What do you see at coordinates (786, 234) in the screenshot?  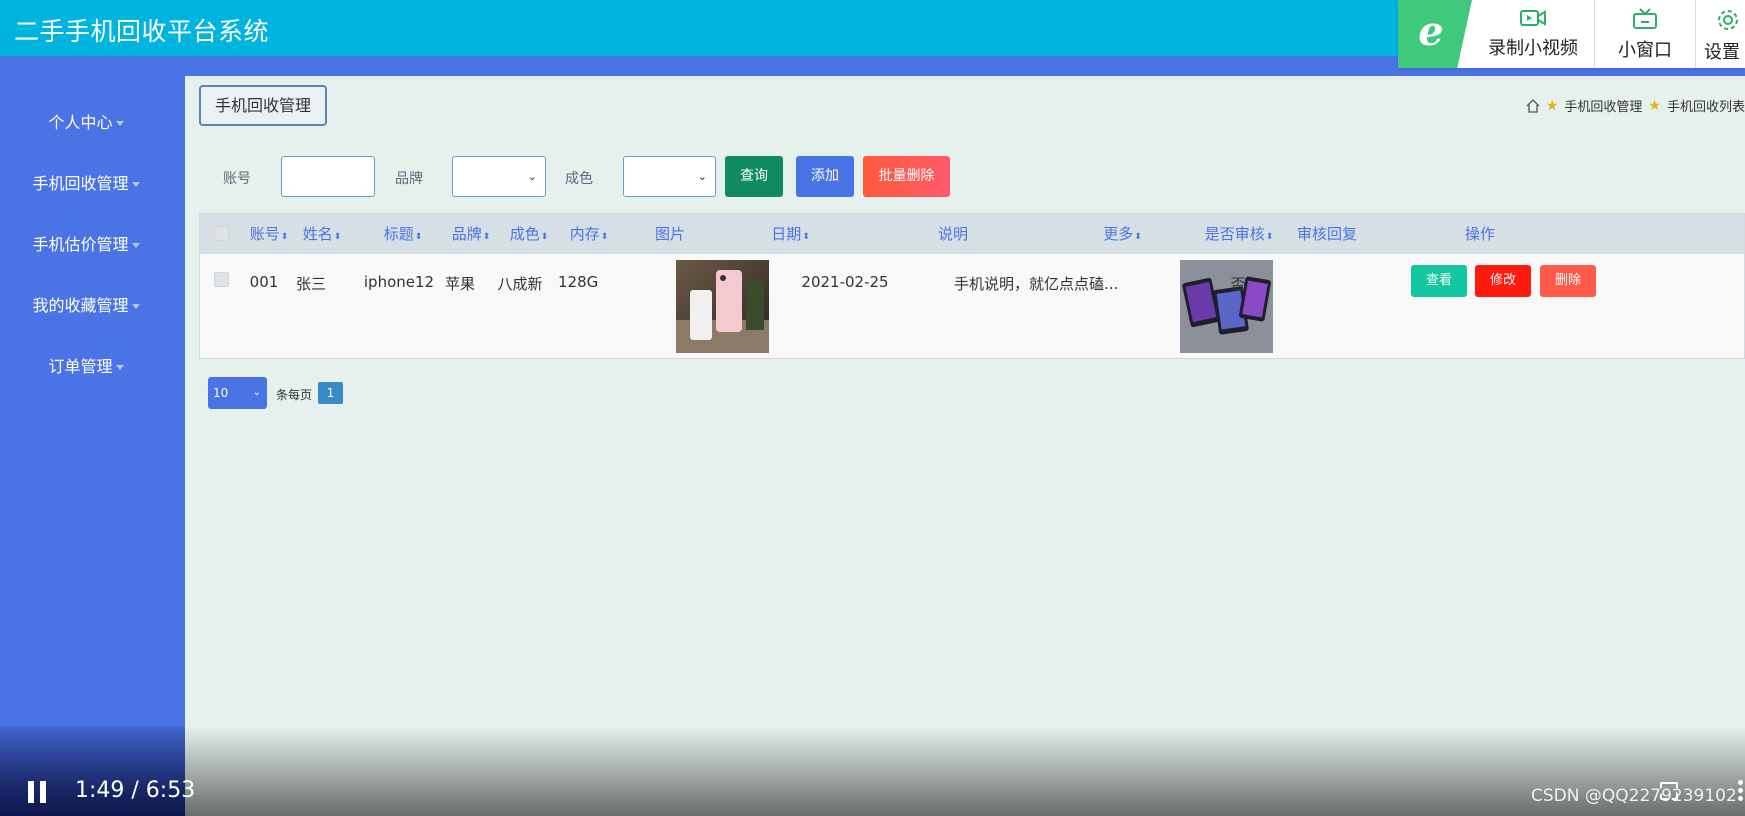 I see `column-header-label: 日期` at bounding box center [786, 234].